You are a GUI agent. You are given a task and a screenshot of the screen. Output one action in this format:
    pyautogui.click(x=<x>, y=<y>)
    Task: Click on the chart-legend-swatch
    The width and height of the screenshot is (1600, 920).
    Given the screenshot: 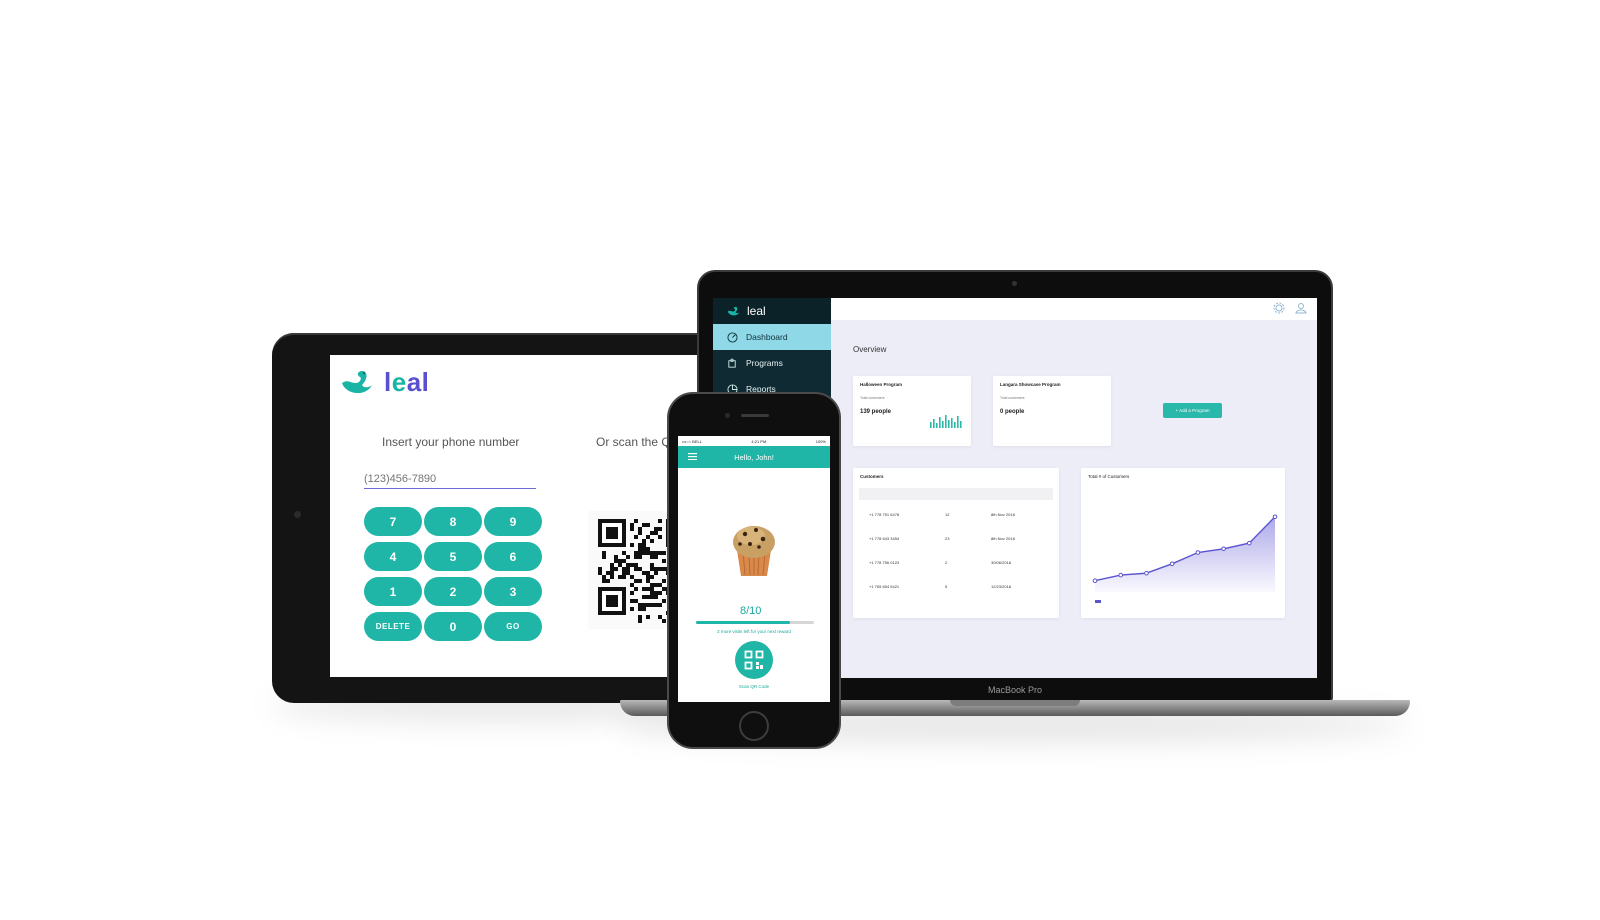 What is the action you would take?
    pyautogui.click(x=1098, y=601)
    